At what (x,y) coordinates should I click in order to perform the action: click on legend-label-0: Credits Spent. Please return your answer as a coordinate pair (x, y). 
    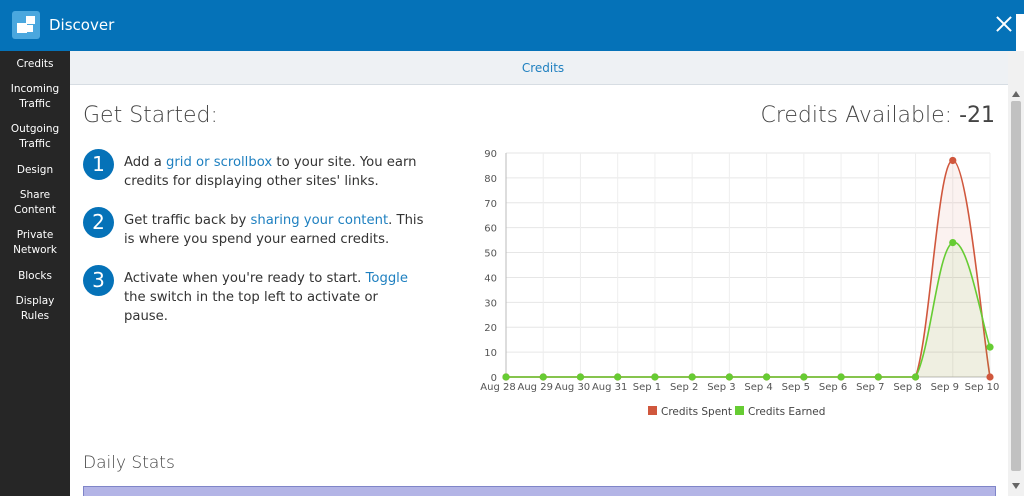
    Looking at the image, I should click on (696, 412).